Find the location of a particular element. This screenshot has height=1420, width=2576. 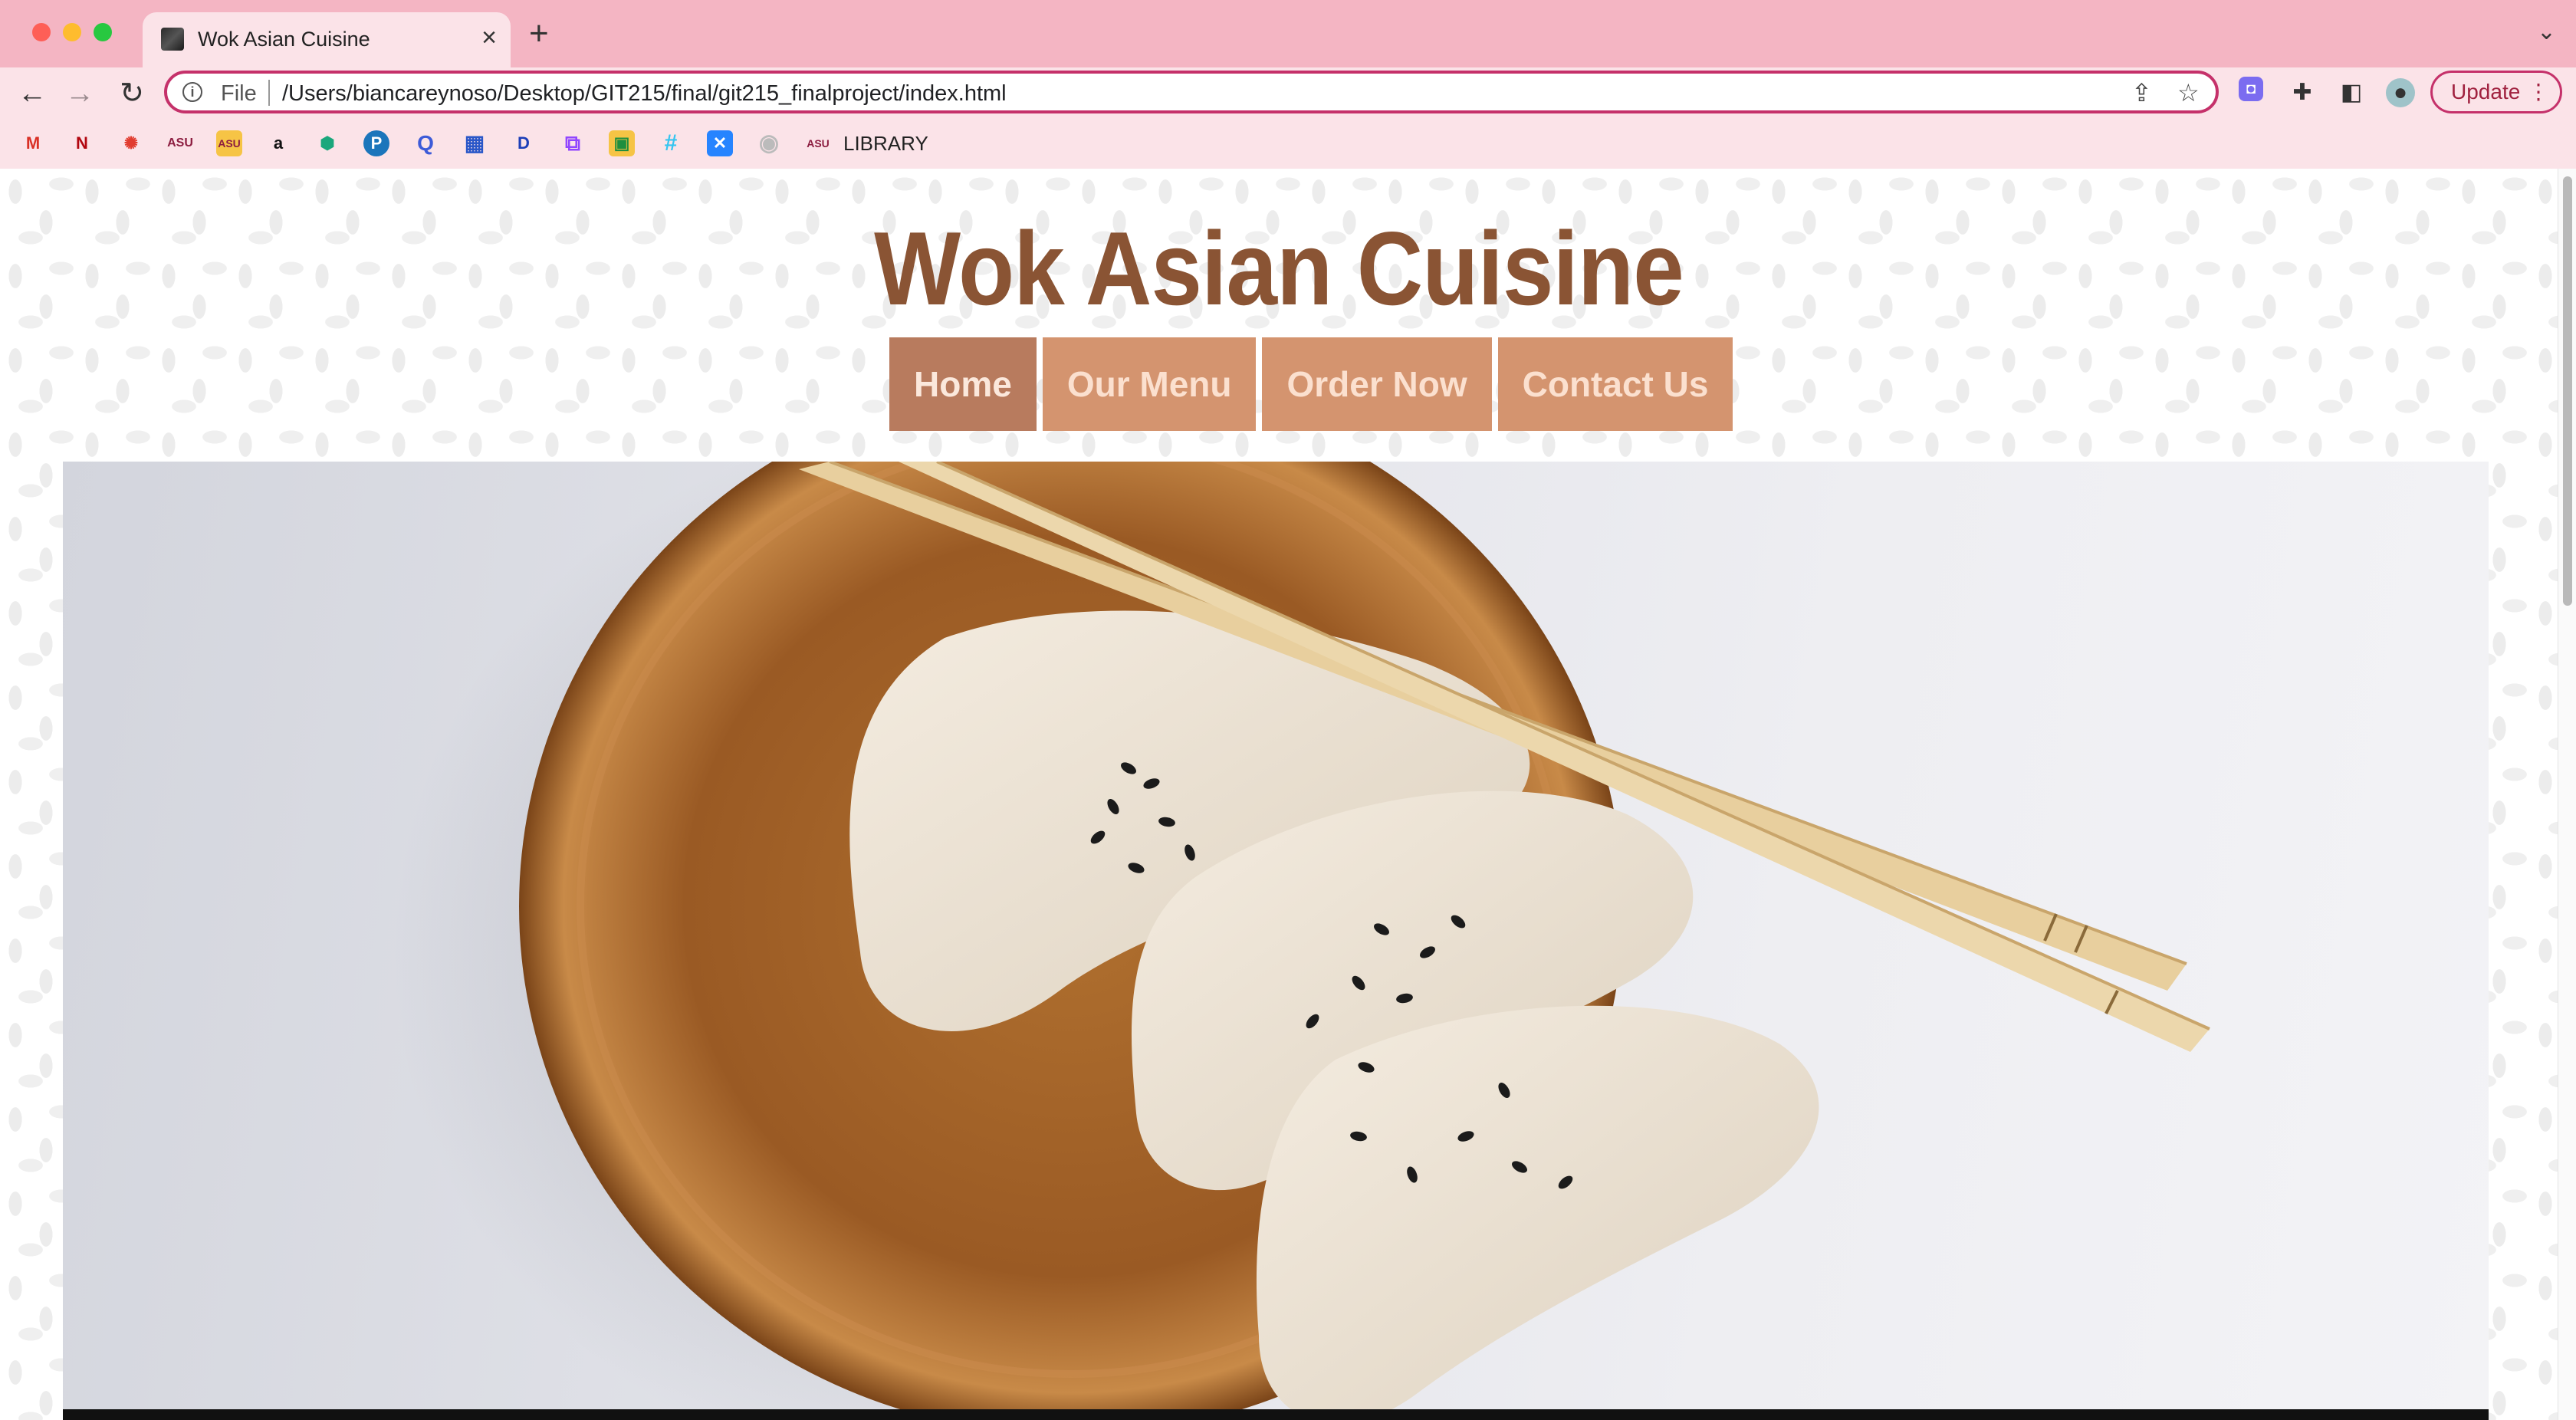

extension-icon: ◘ is located at coordinates (2251, 89).